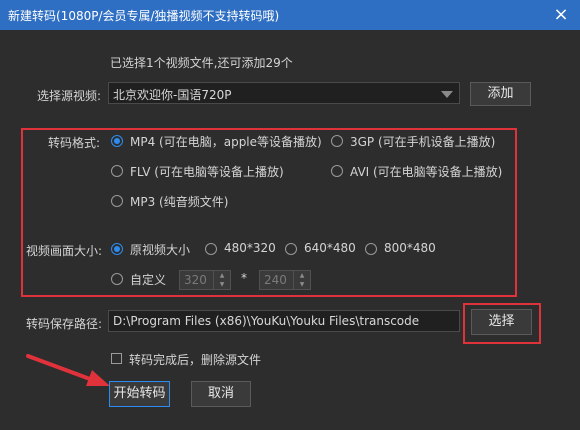 The height and width of the screenshot is (430, 580). What do you see at coordinates (501, 322) in the screenshot?
I see `choose-path-button: 选择` at bounding box center [501, 322].